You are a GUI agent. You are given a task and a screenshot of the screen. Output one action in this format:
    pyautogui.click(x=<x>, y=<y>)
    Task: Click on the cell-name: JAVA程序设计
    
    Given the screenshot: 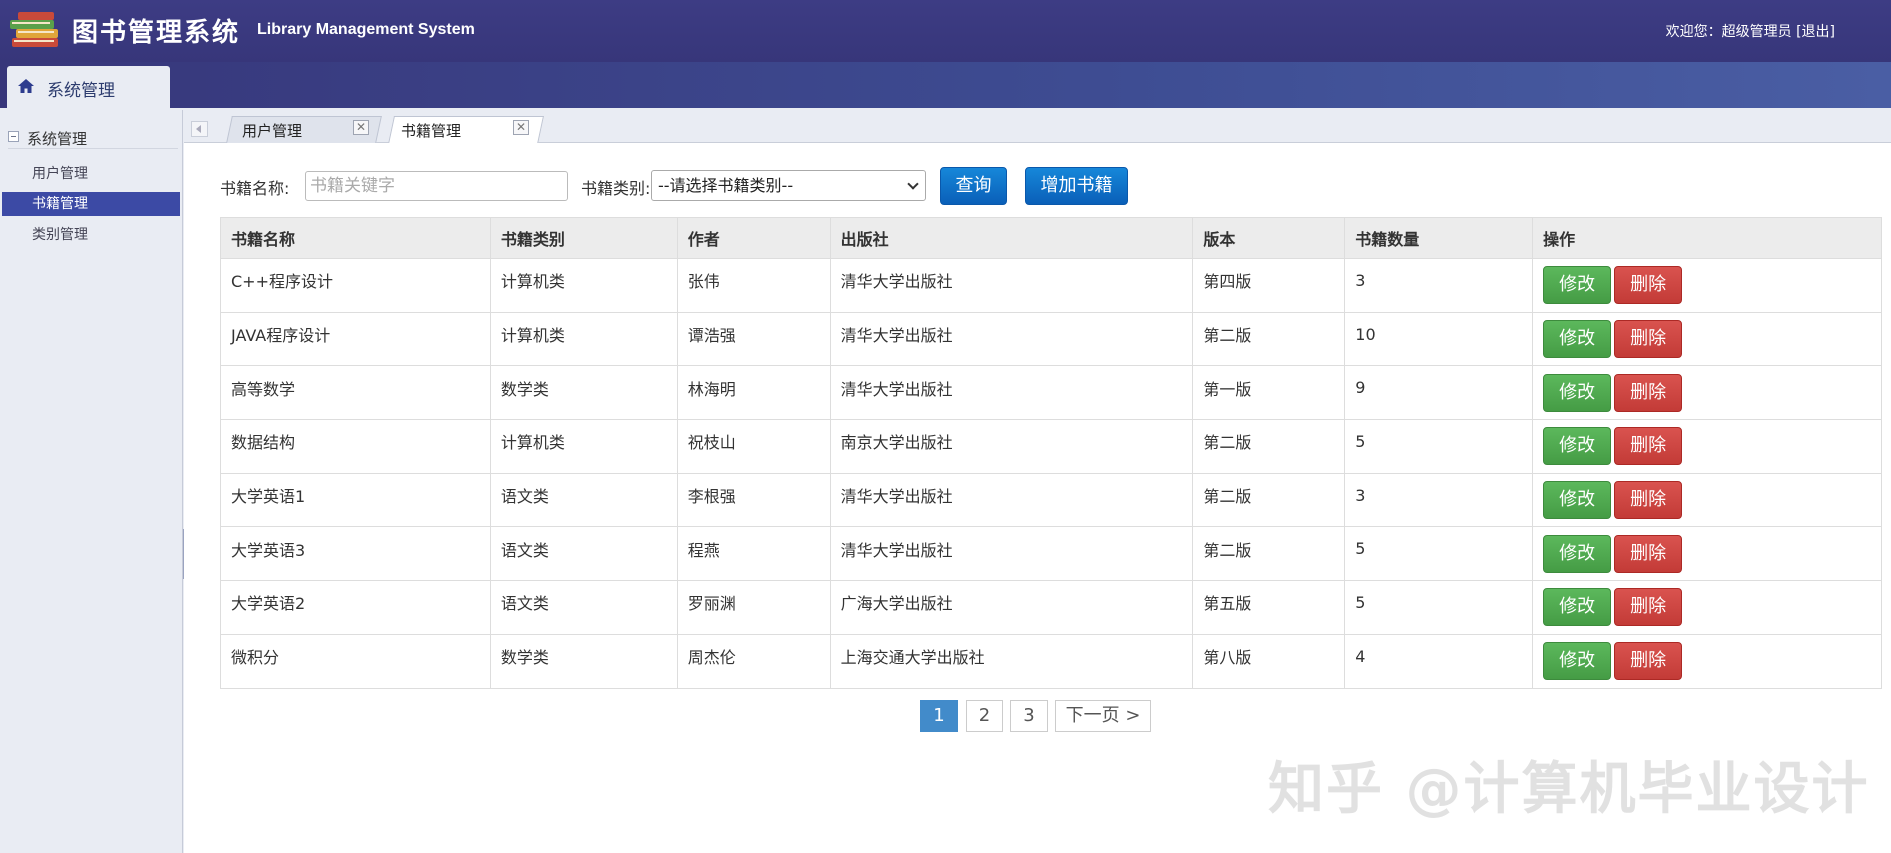 What is the action you would take?
    pyautogui.click(x=355, y=339)
    